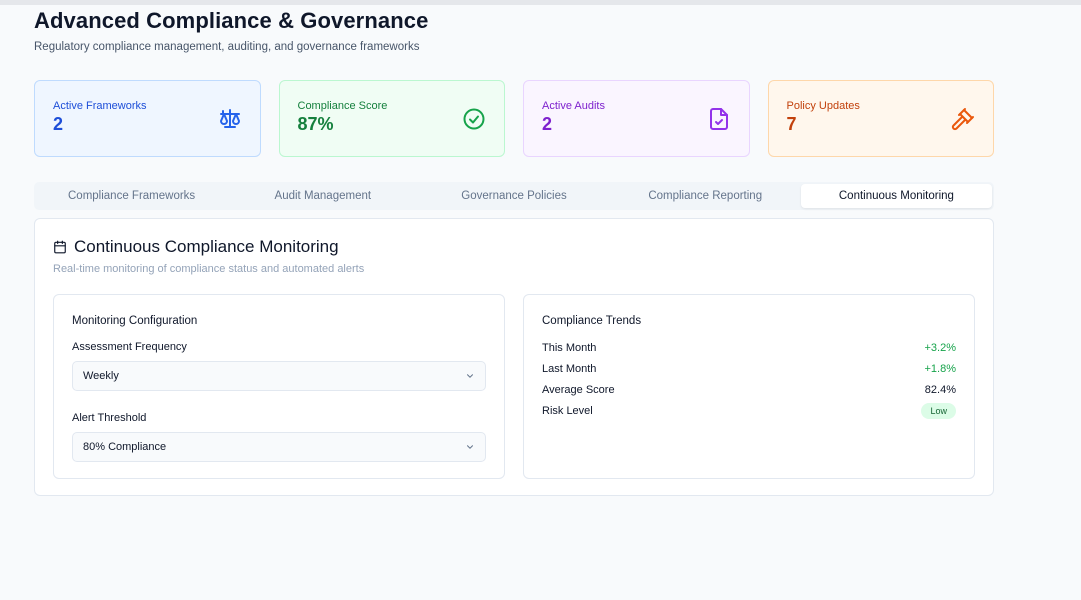 This screenshot has width=1081, height=600. Describe the element at coordinates (791, 124) in the screenshot. I see `stat-value: 7` at that location.